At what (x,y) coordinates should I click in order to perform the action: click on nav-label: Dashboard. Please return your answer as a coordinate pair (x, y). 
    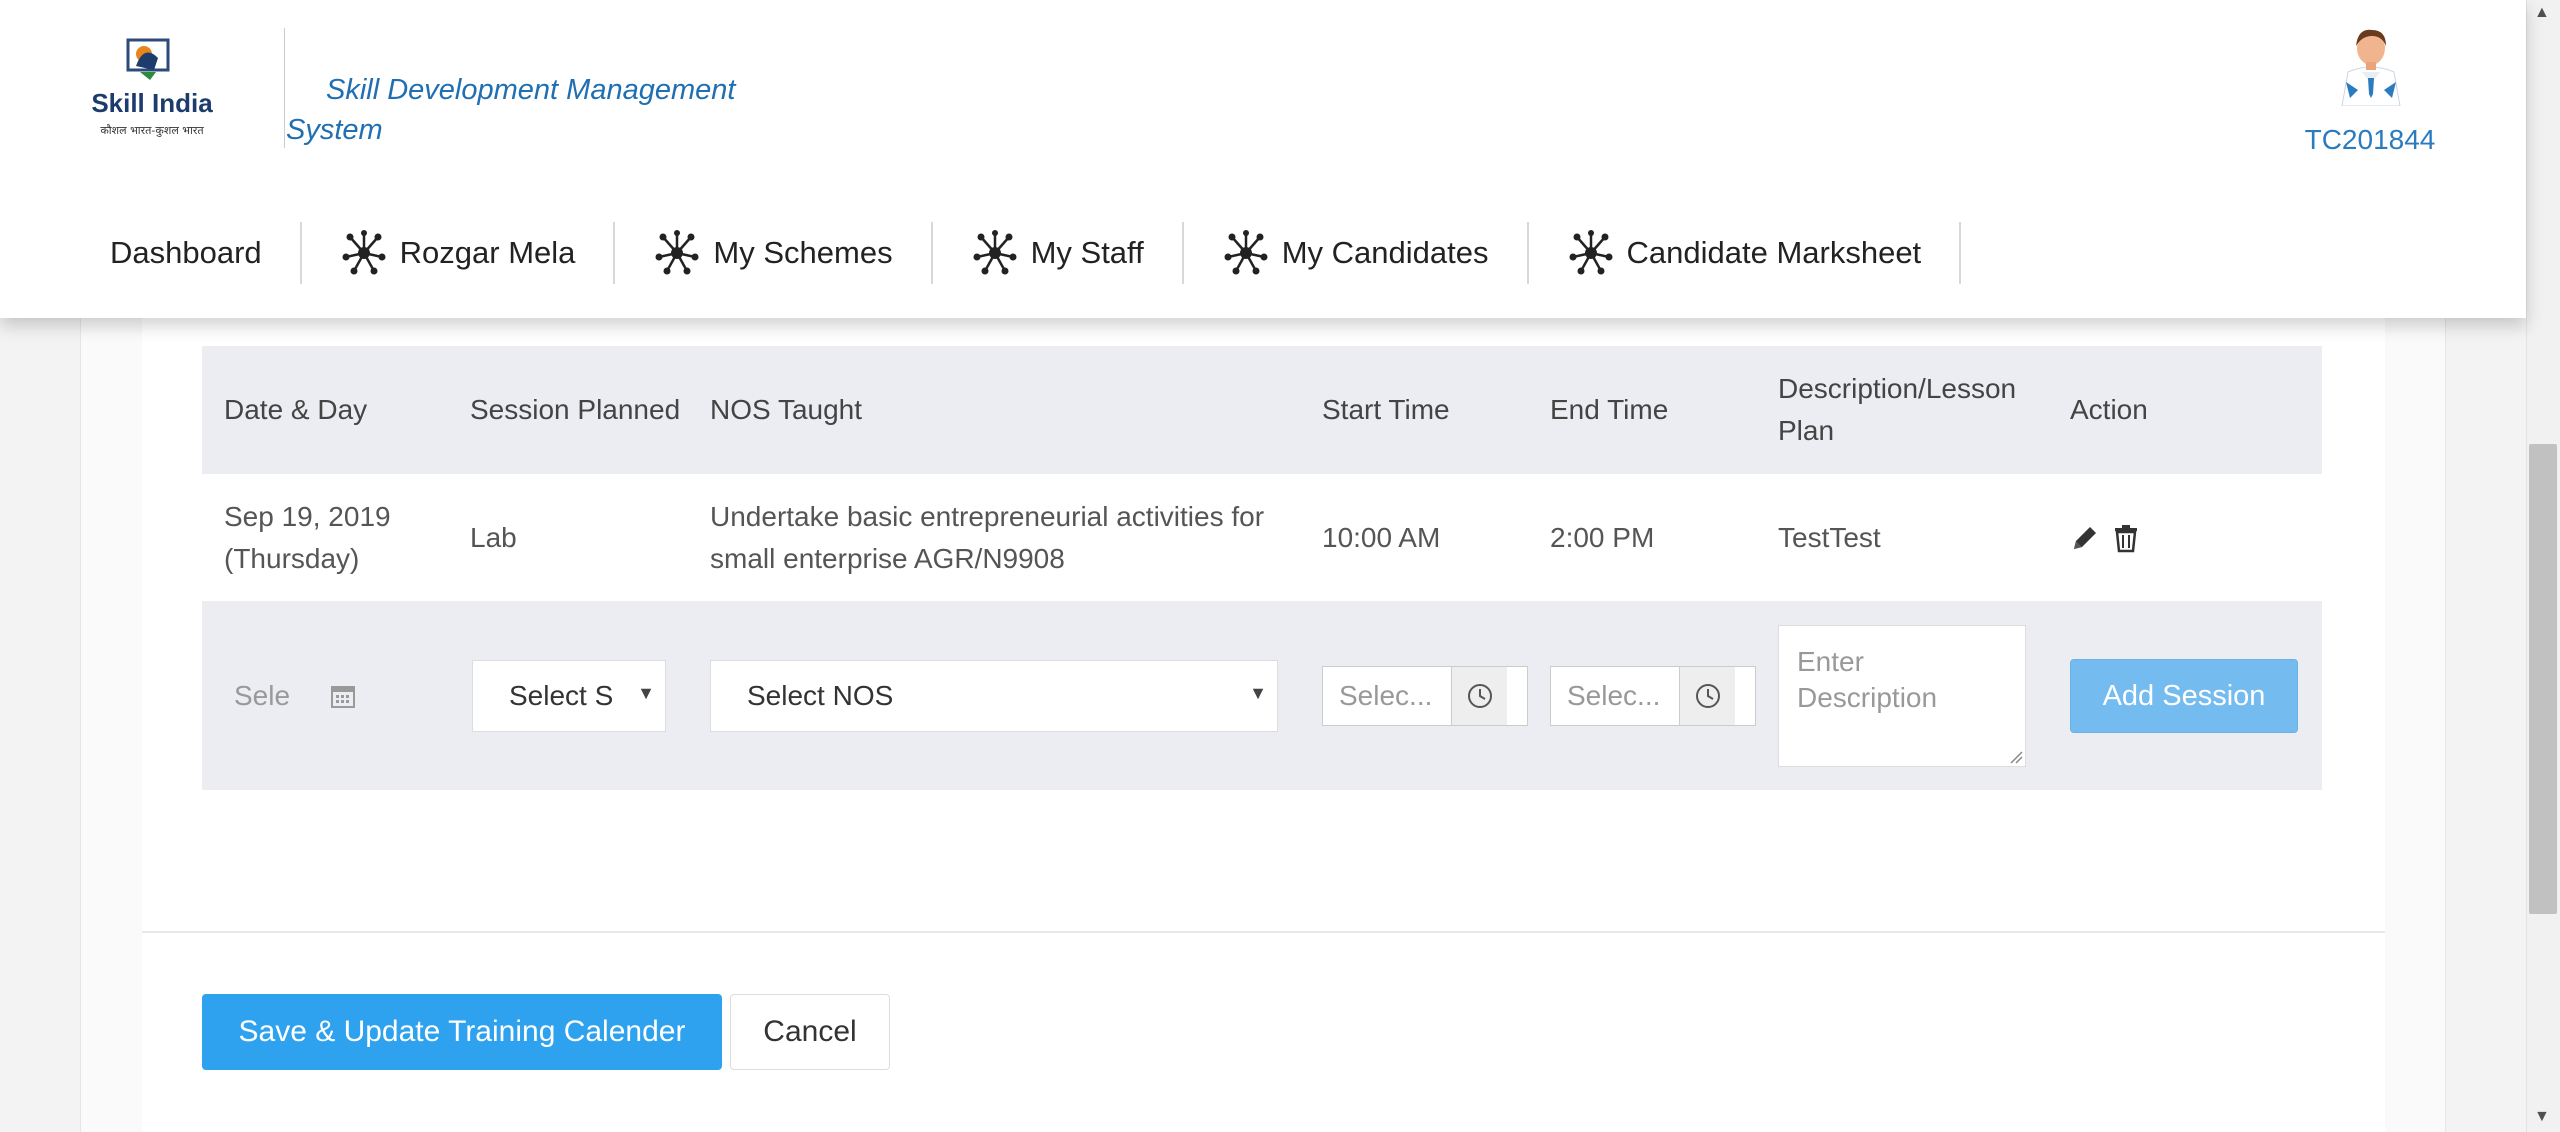
    Looking at the image, I should click on (186, 252).